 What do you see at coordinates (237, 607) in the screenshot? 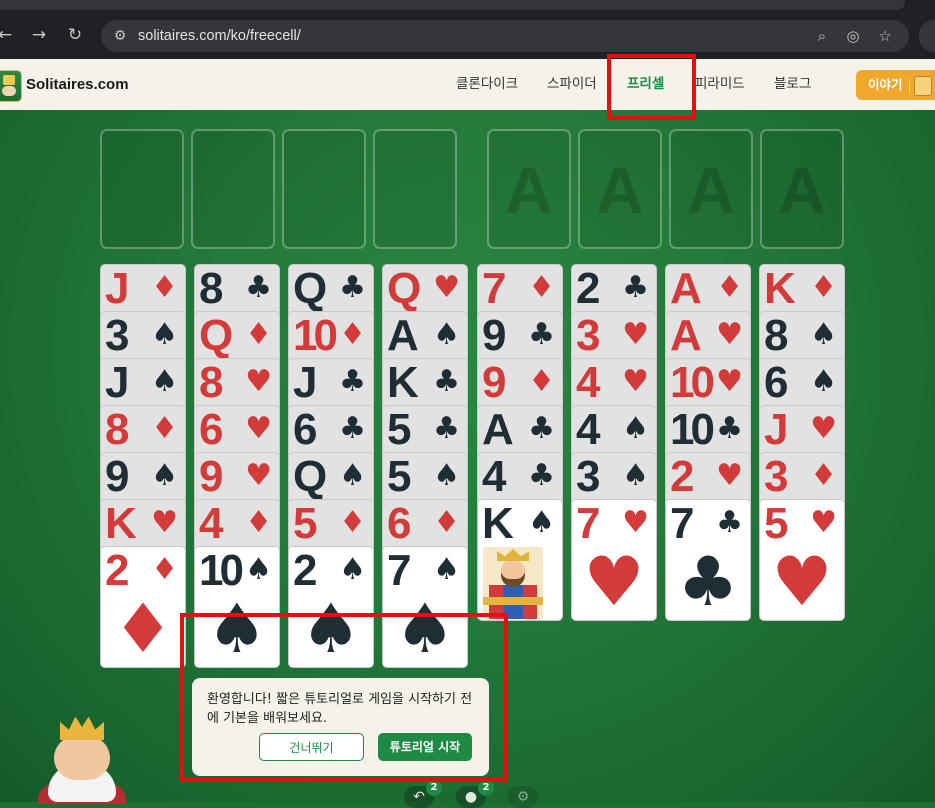
I see `playing-card: 10 ♠ ♠` at bounding box center [237, 607].